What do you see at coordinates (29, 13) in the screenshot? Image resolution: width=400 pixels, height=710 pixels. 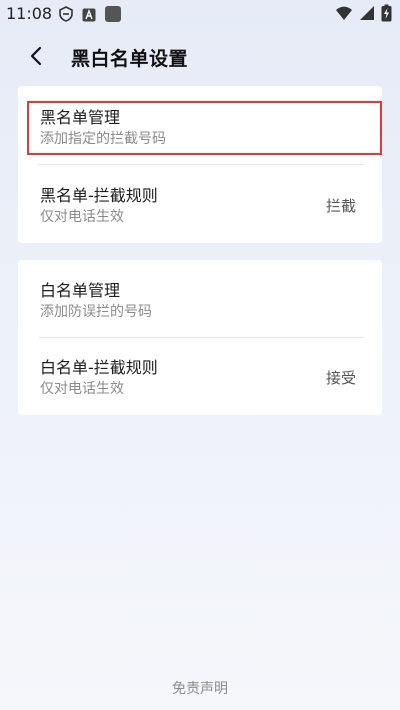 I see `status-time: 11:08` at bounding box center [29, 13].